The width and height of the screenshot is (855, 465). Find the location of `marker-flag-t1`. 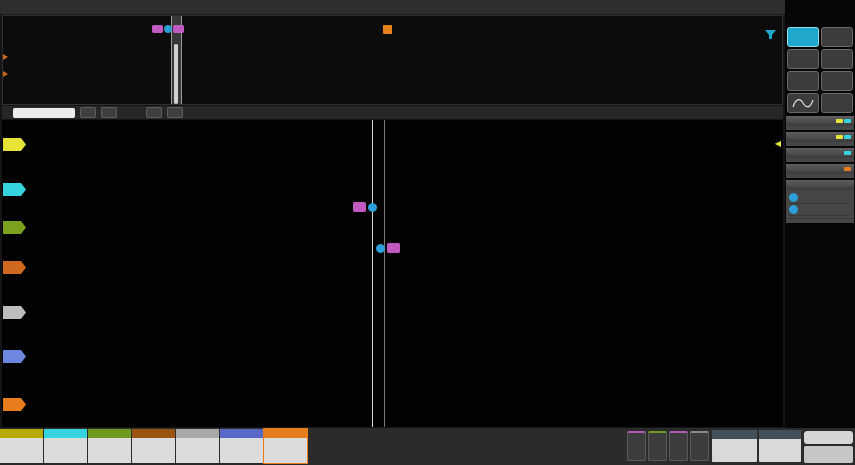

marker-flag-t1 is located at coordinates (359, 207).